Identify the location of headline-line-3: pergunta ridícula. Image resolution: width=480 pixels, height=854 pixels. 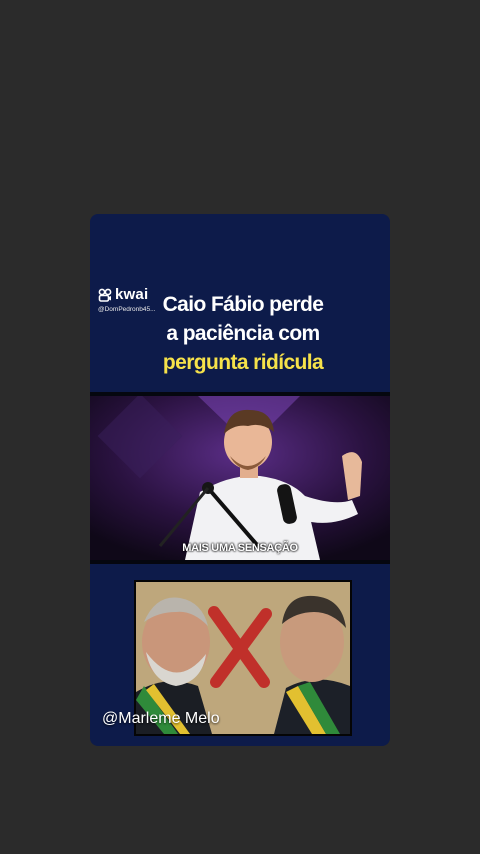
(243, 362).